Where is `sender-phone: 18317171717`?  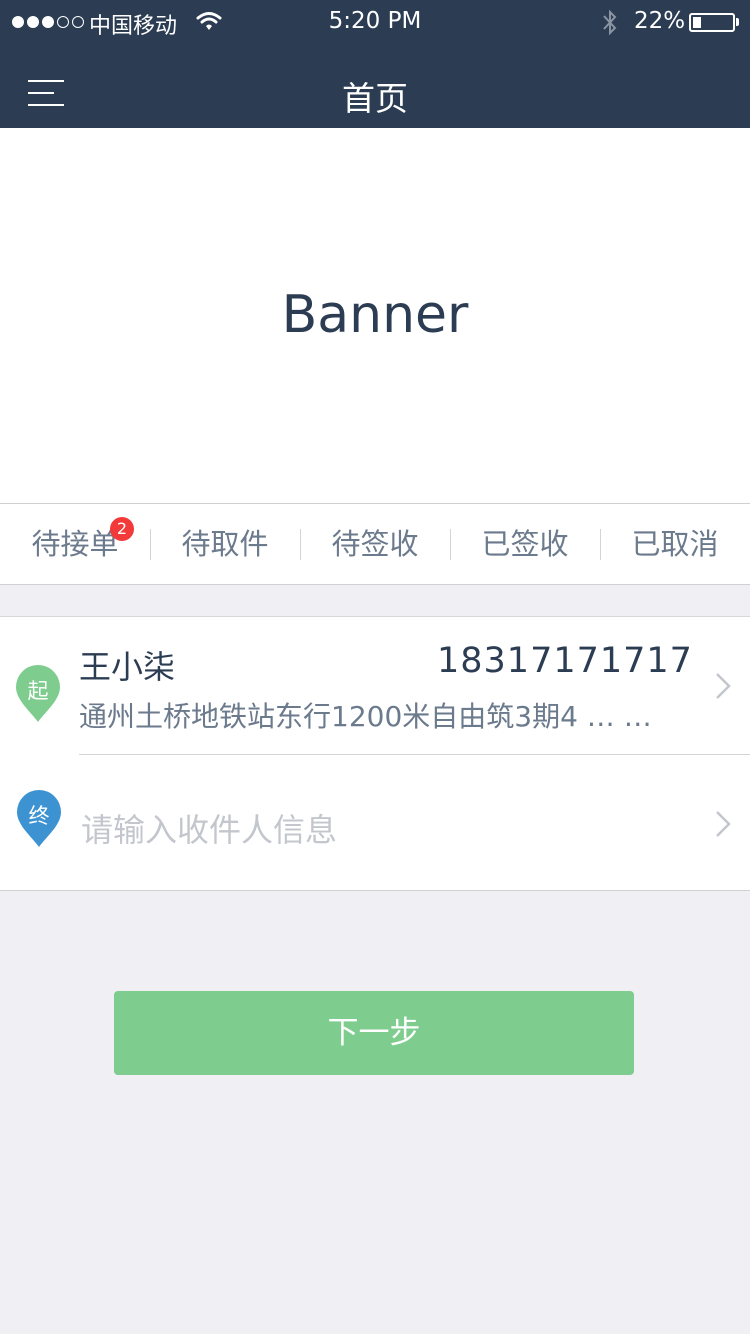
sender-phone: 18317171717 is located at coordinates (565, 661).